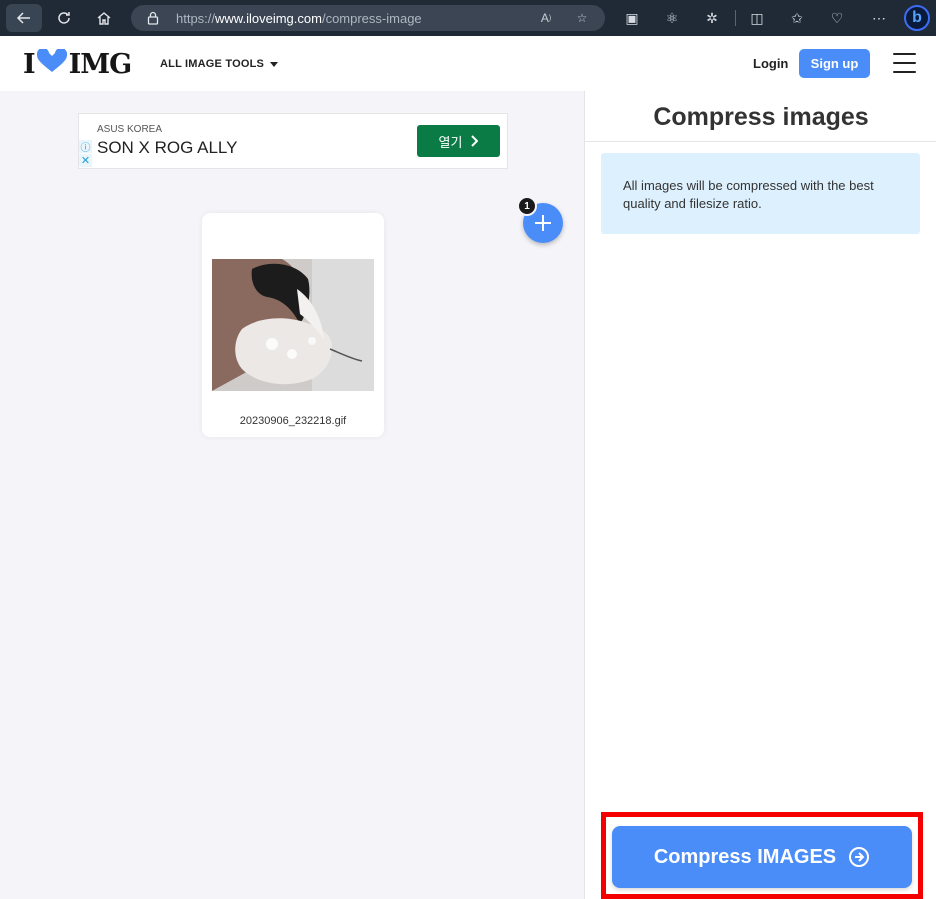  I want to click on react-extension-icon: ⚛, so click(672, 18).